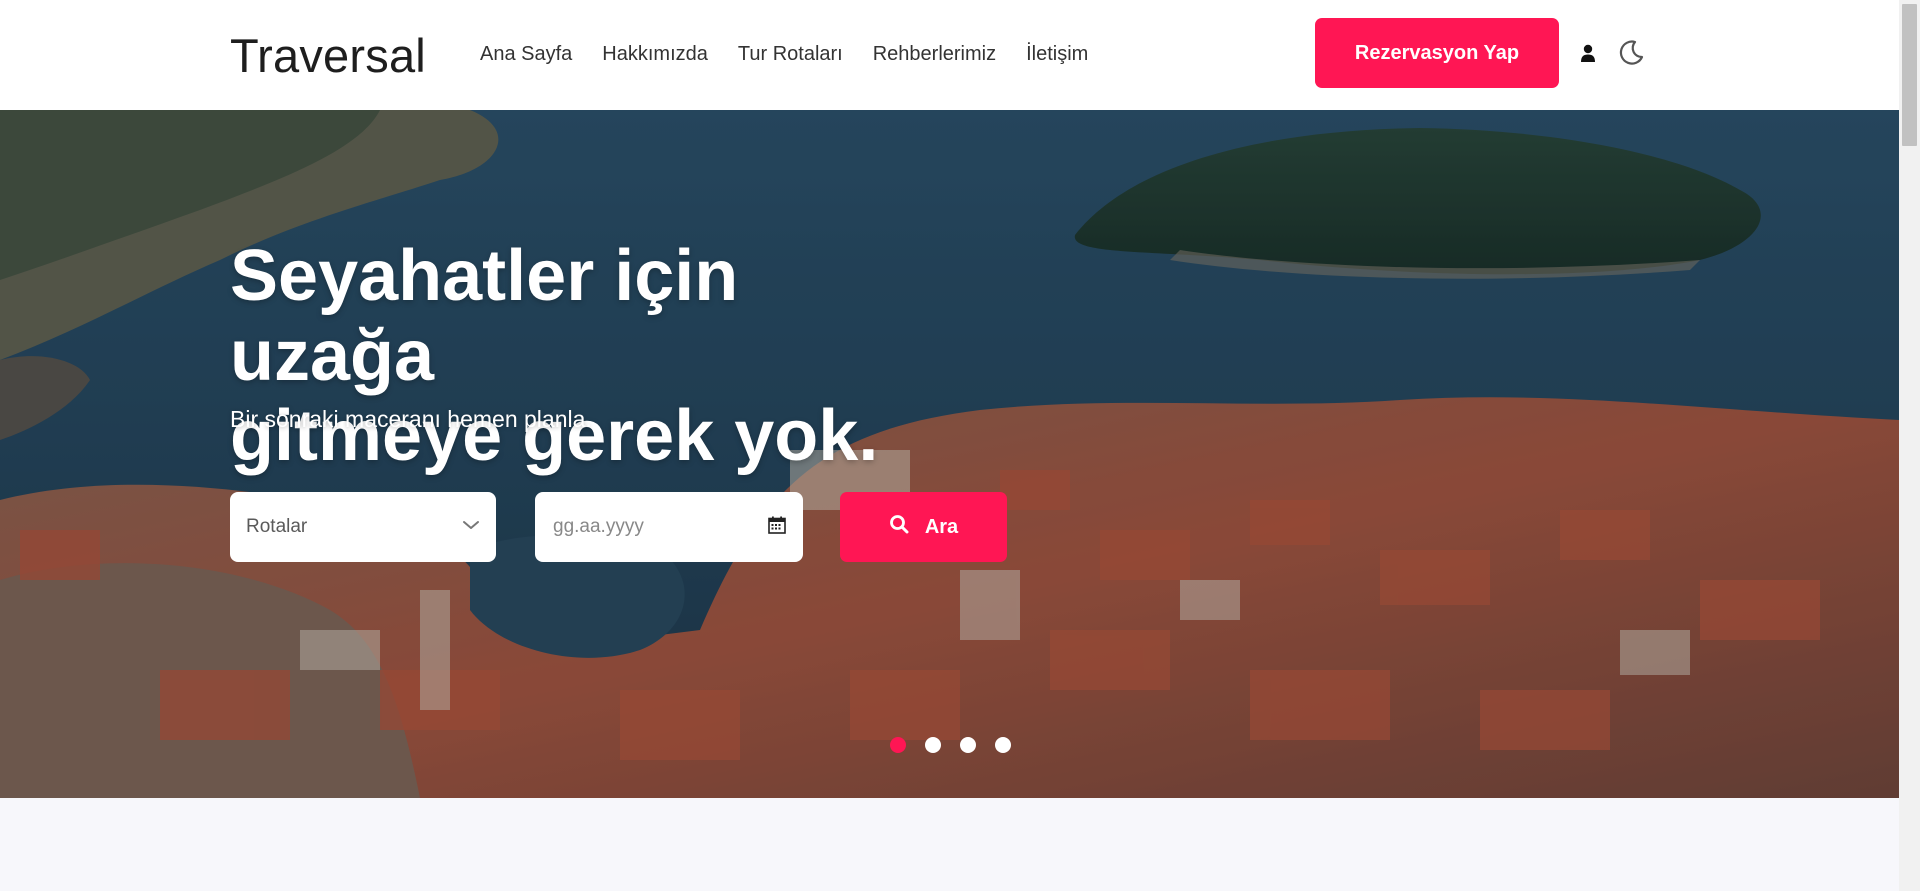  I want to click on route-select: Rotalar, so click(363, 527).